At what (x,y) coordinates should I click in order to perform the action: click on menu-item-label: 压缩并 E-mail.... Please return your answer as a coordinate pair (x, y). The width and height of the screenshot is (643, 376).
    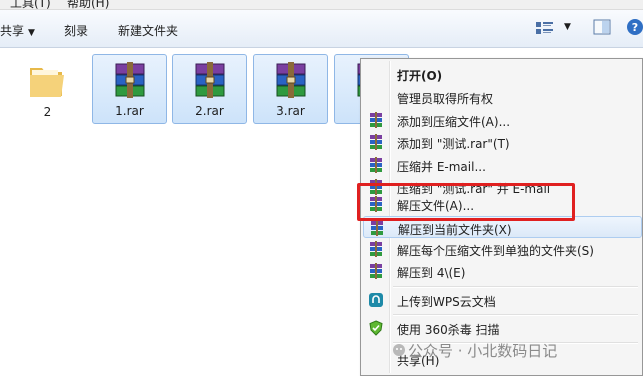
    Looking at the image, I should click on (441, 167).